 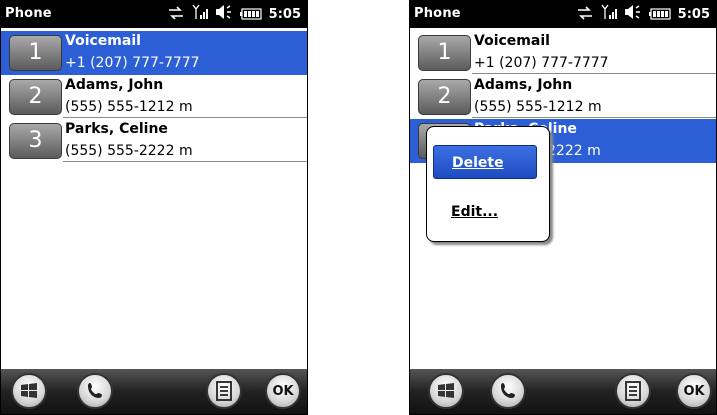 What do you see at coordinates (630, 151) in the screenshot?
I see `contact-number: 2222 m` at bounding box center [630, 151].